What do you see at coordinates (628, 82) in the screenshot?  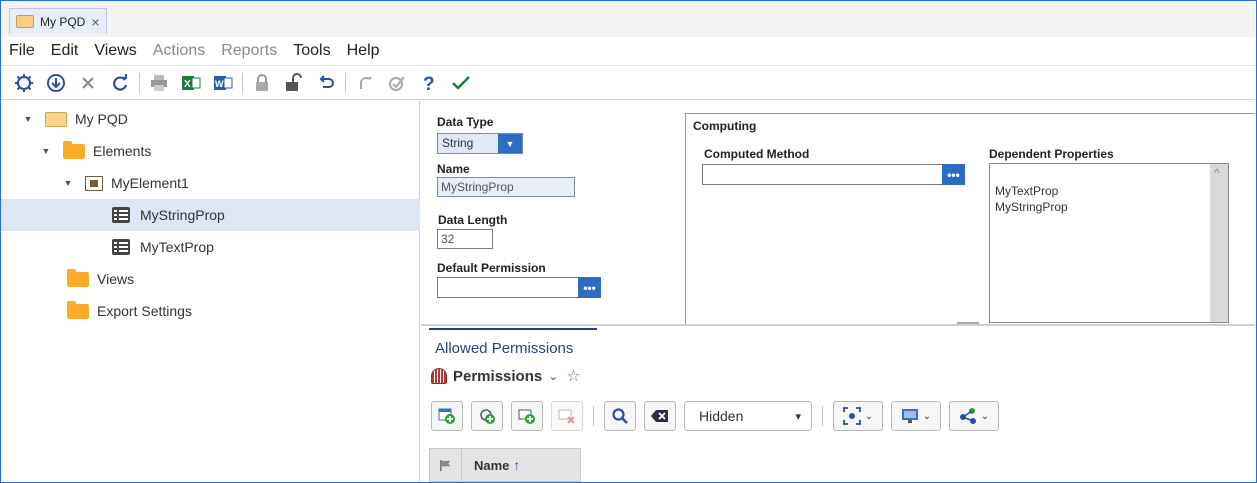 I see `main-toolbar: X W ?` at bounding box center [628, 82].